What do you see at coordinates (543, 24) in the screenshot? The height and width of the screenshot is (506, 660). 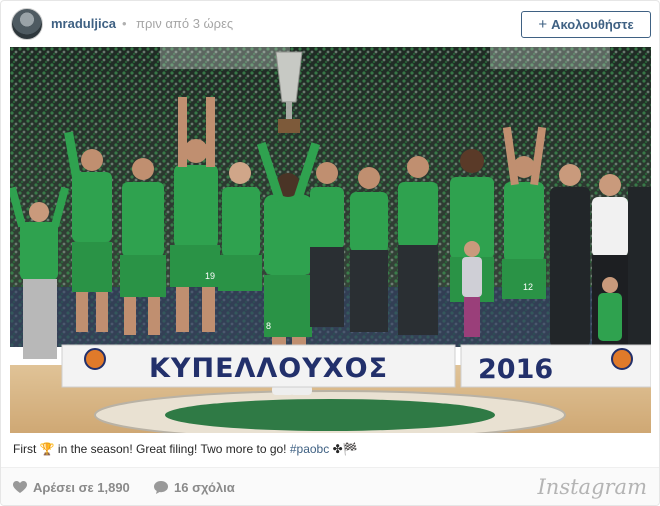 I see `plus-icon: +` at bounding box center [543, 24].